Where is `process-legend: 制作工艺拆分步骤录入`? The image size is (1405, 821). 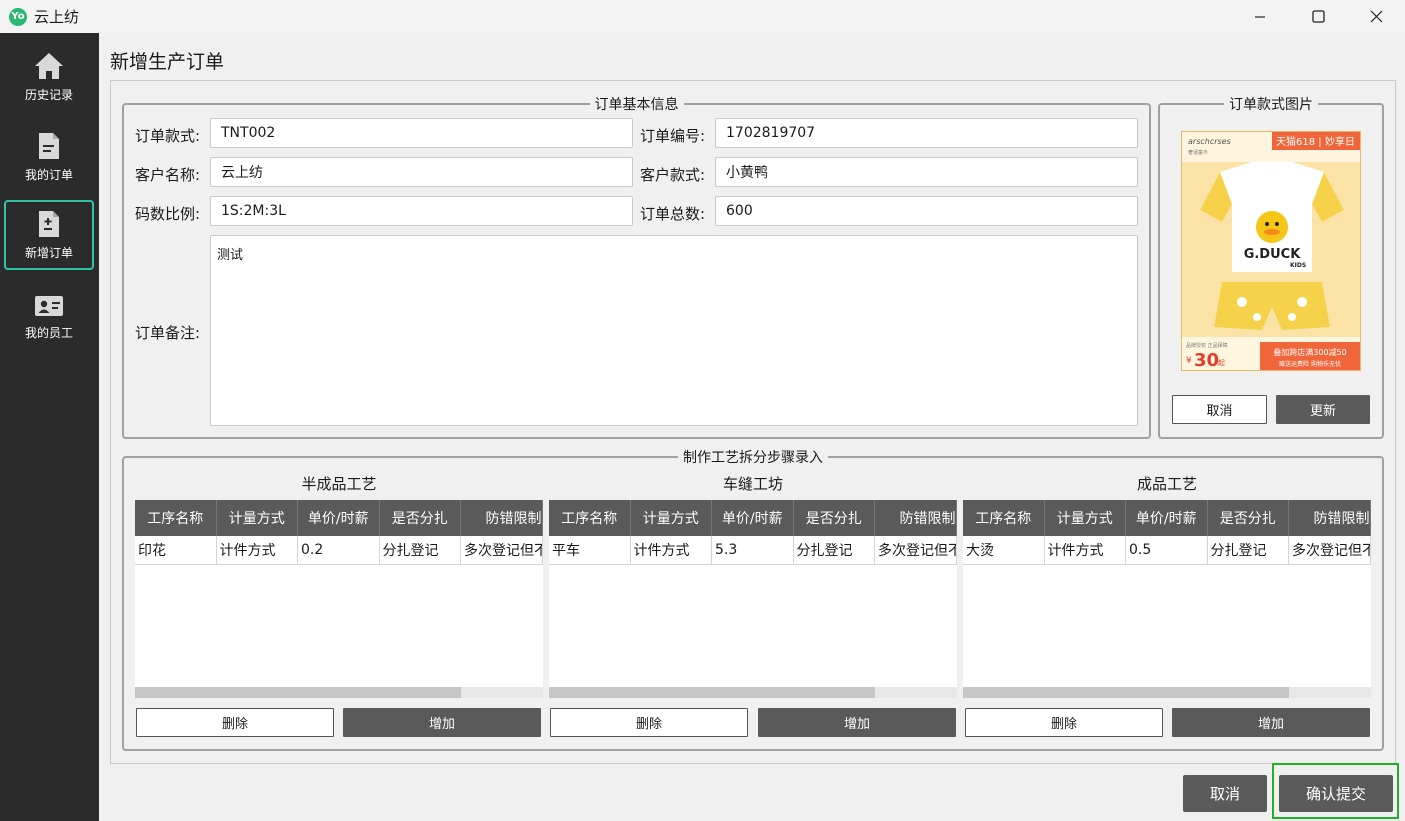 process-legend: 制作工艺拆分步骤录入 is located at coordinates (753, 458).